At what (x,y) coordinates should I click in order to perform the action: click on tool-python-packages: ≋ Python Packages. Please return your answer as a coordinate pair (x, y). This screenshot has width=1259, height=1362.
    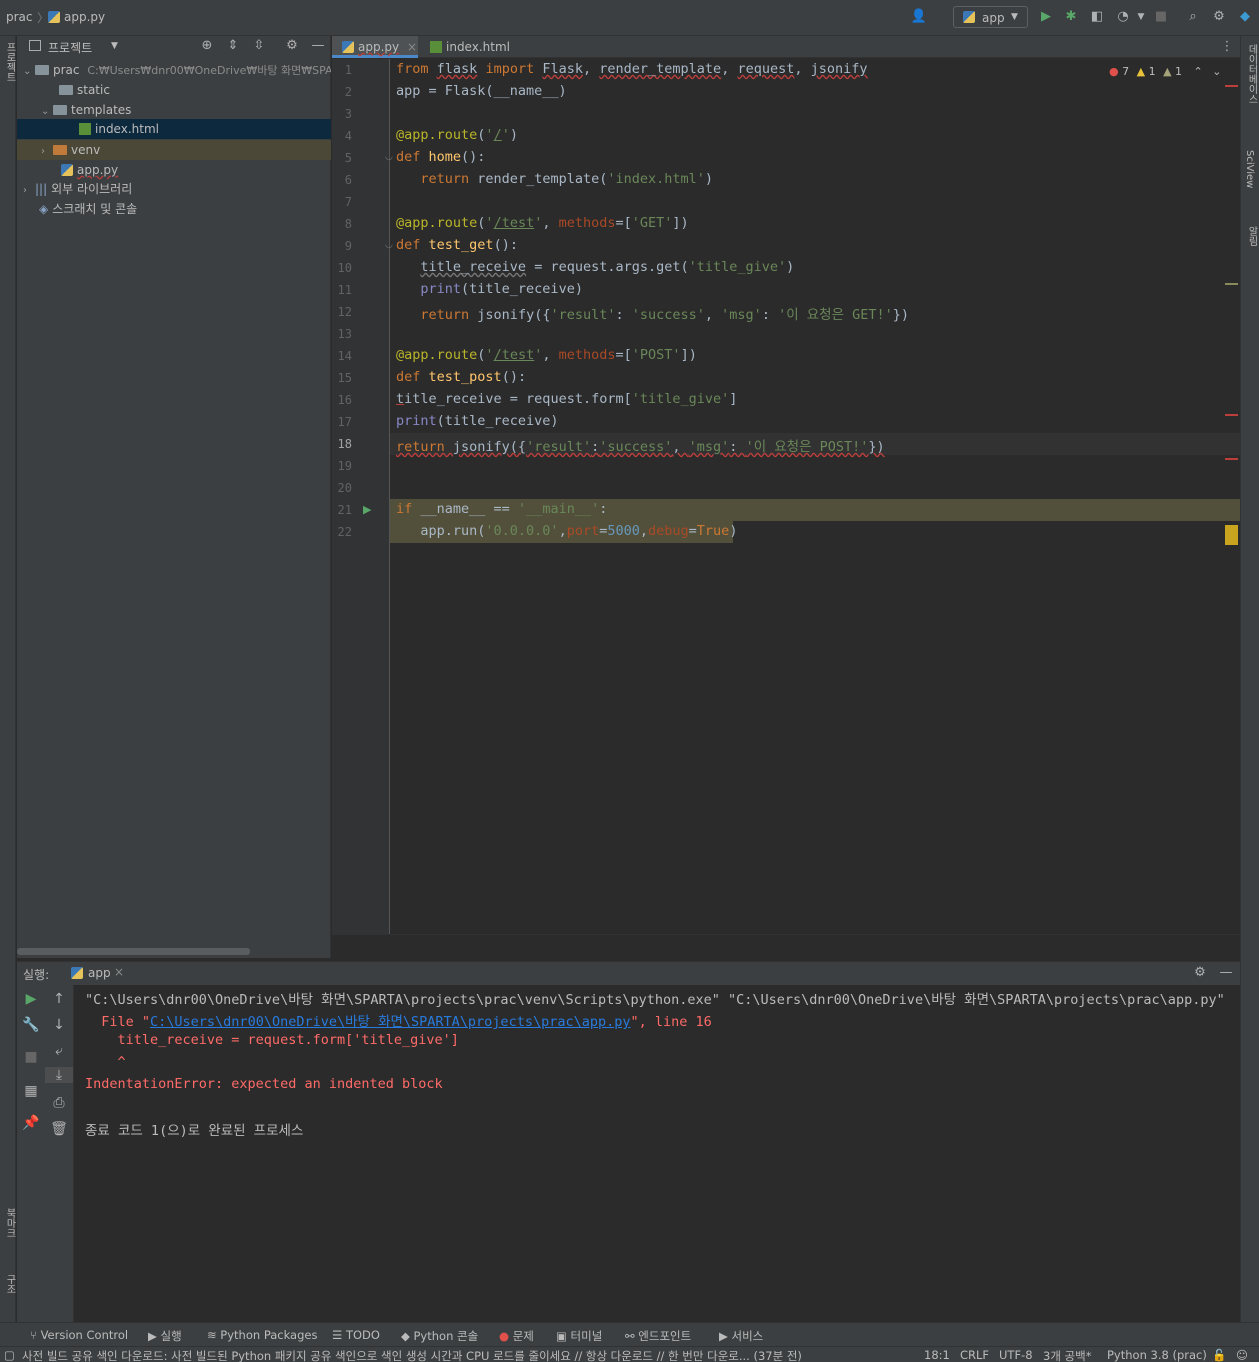
    Looking at the image, I should click on (262, 1335).